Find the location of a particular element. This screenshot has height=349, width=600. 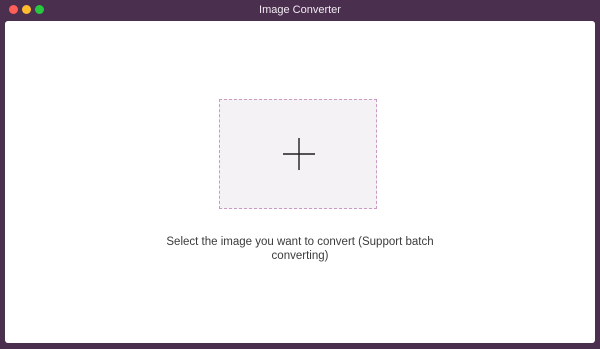

plus-icon is located at coordinates (299, 154).